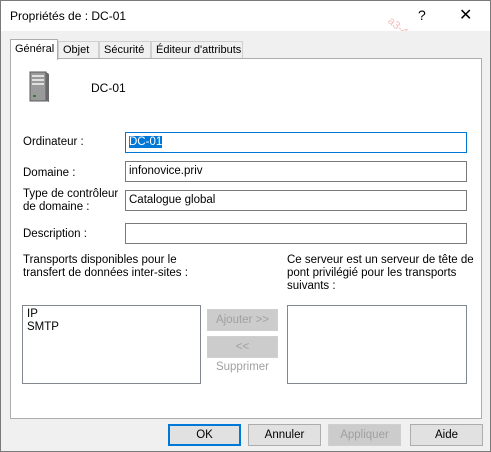 The width and height of the screenshot is (491, 452). What do you see at coordinates (204, 435) in the screenshot?
I see `ok-button: OK` at bounding box center [204, 435].